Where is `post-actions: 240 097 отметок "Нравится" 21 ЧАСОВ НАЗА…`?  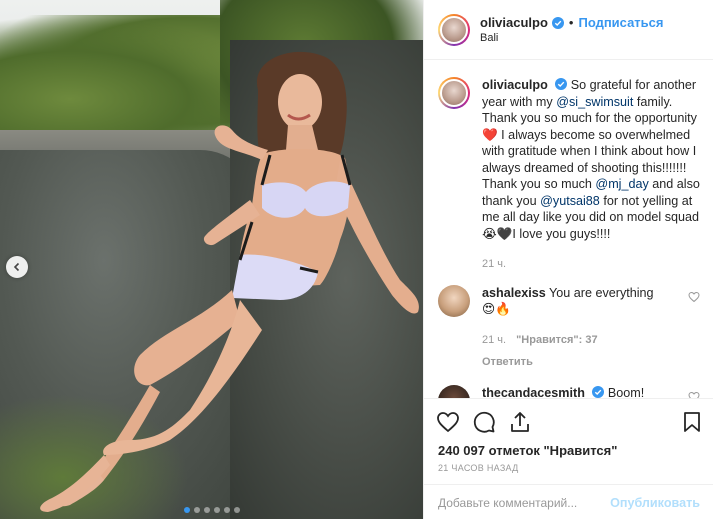
post-actions: 240 097 отметок "Нравится" 21 ЧАСОВ НАЗА… is located at coordinates (568, 458).